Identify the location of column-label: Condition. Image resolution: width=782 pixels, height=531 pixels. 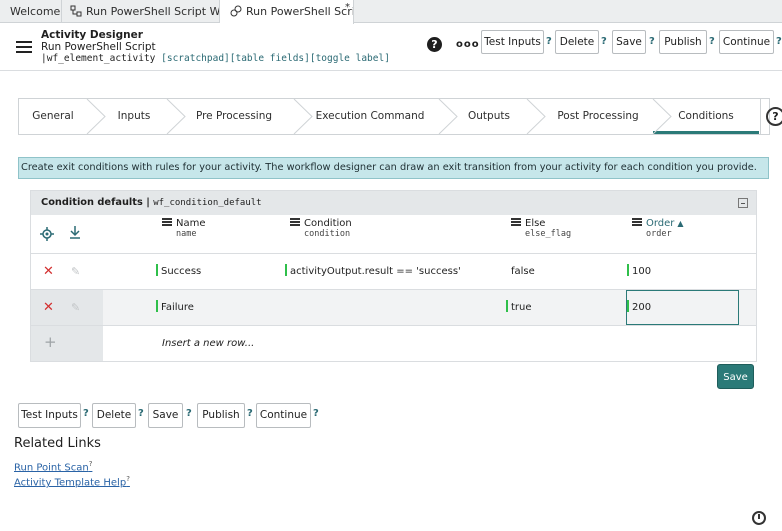
(328, 223).